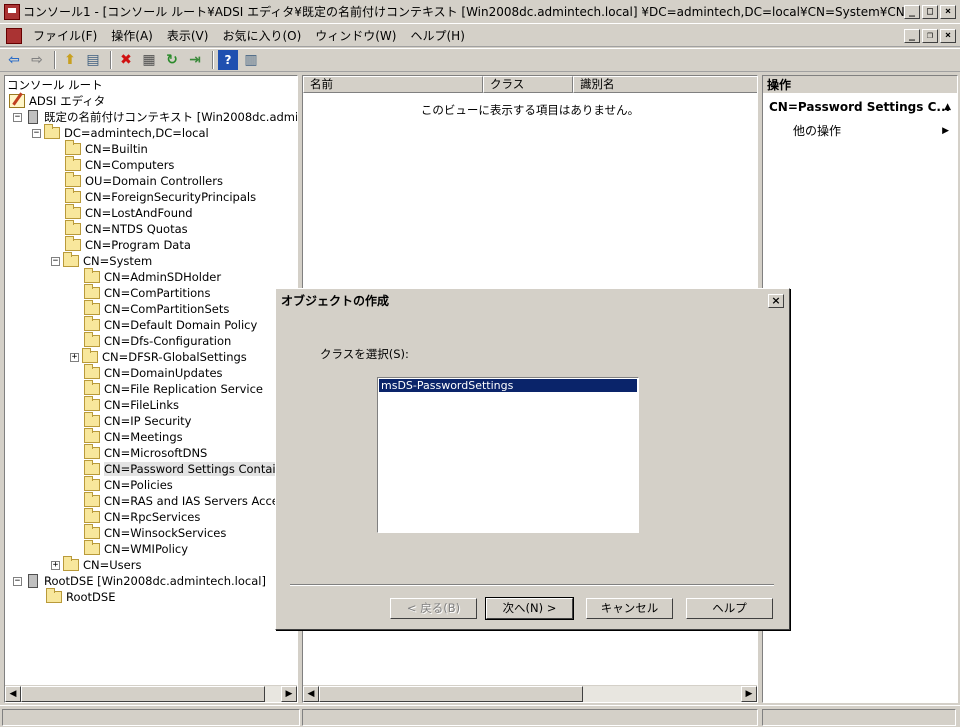  What do you see at coordinates (55, 85) in the screenshot?
I see `tree-item-console-root: コンソール ルート` at bounding box center [55, 85].